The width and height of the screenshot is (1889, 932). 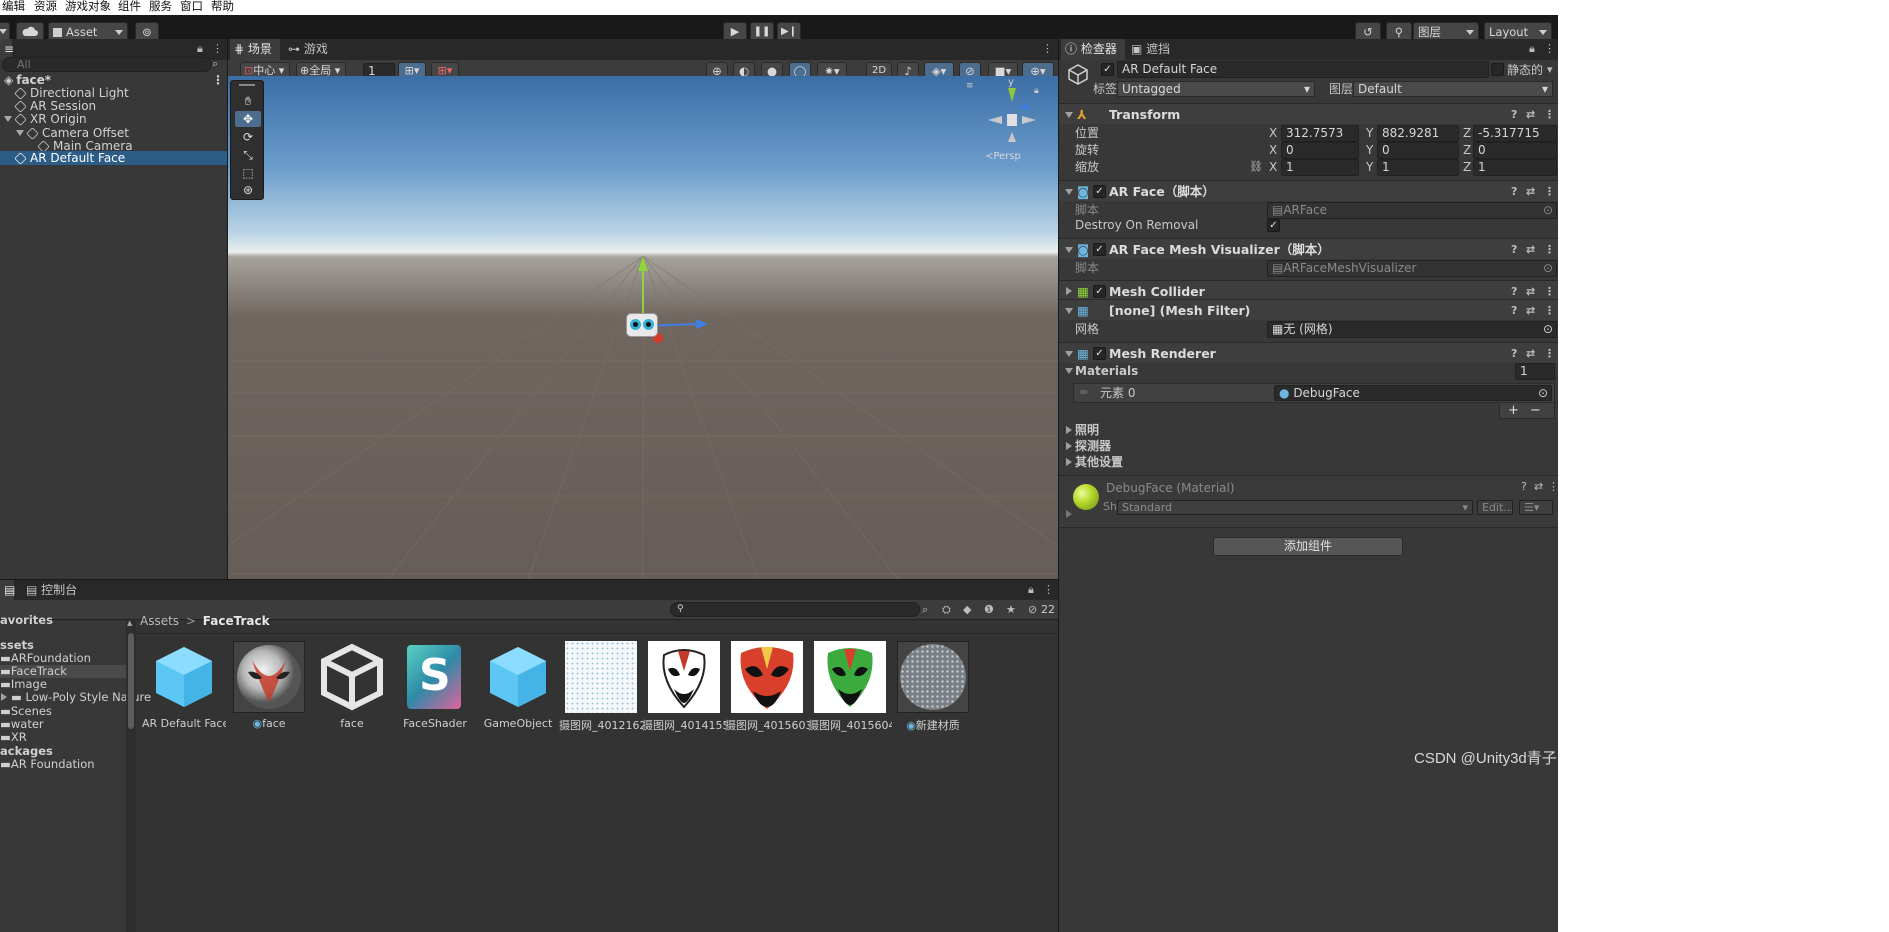 What do you see at coordinates (247, 85) in the screenshot?
I see `drag-handle-icon` at bounding box center [247, 85].